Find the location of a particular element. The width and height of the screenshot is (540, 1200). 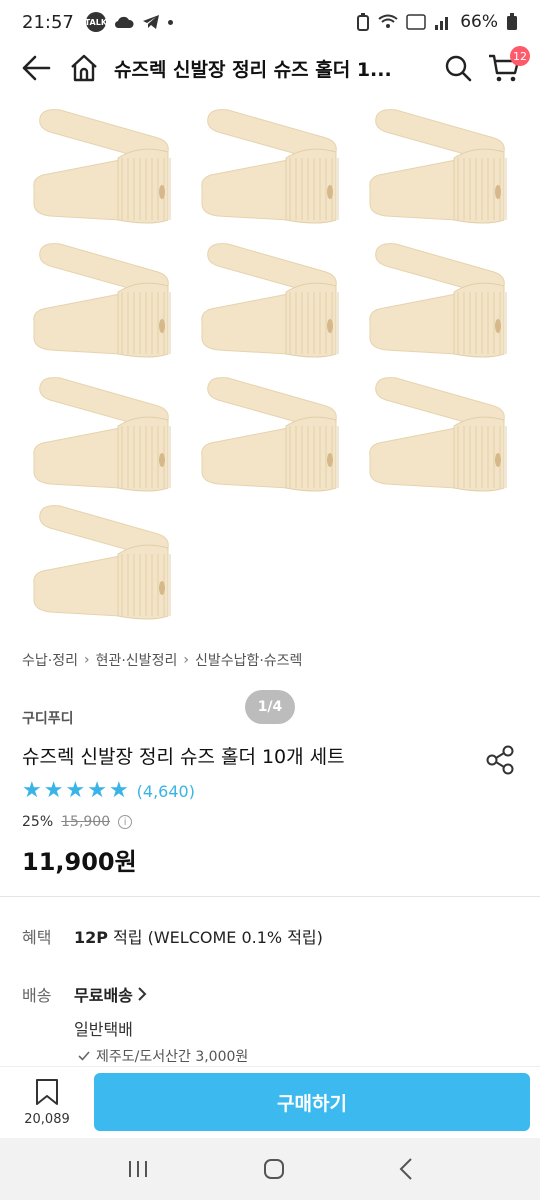

gallery-page-indicator: 1/4 is located at coordinates (270, 707).